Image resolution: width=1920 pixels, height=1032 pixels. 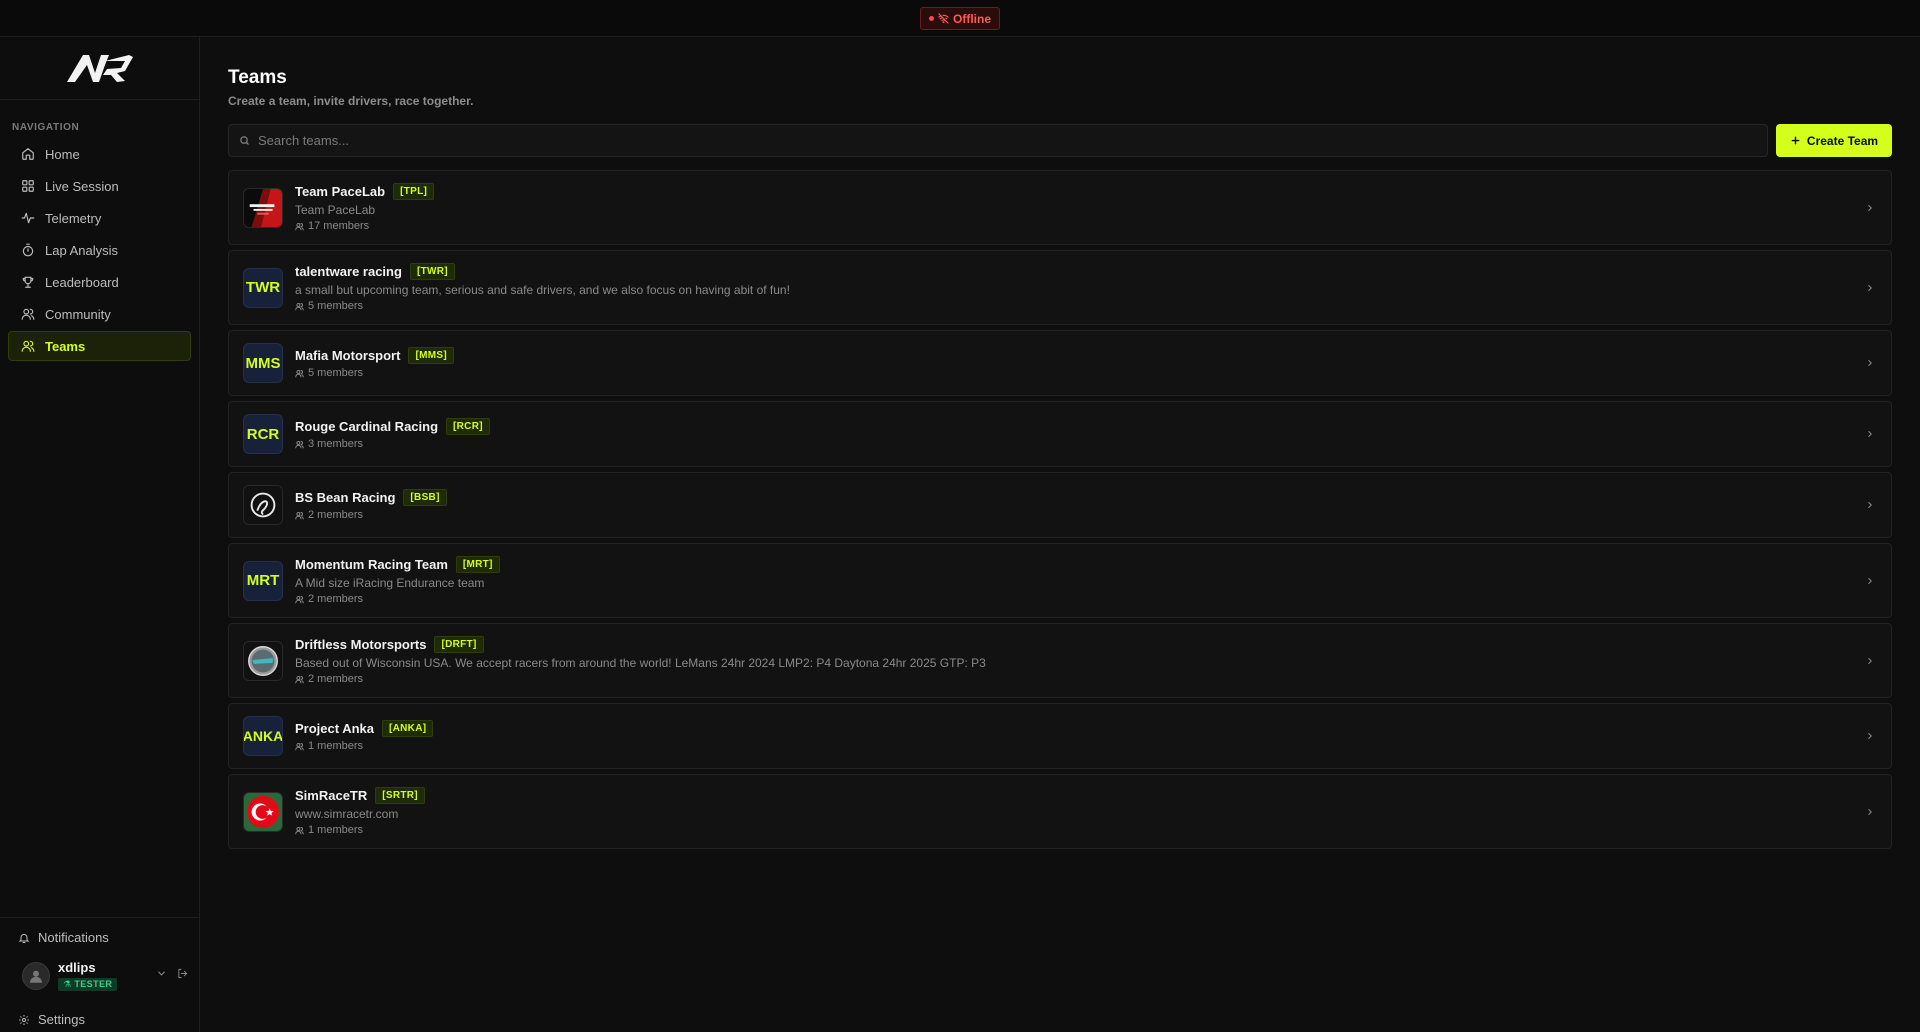 What do you see at coordinates (390, 583) in the screenshot?
I see `team-description: A Mid size iRacing Endurance team` at bounding box center [390, 583].